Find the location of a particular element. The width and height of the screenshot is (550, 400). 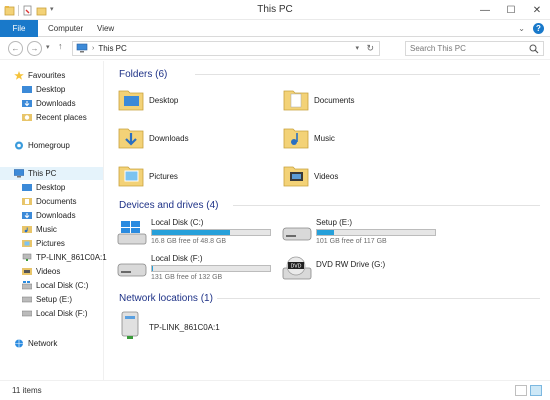

nav-pc-local-disk-f: Local Disk (F:) is located at coordinates (54, 313).